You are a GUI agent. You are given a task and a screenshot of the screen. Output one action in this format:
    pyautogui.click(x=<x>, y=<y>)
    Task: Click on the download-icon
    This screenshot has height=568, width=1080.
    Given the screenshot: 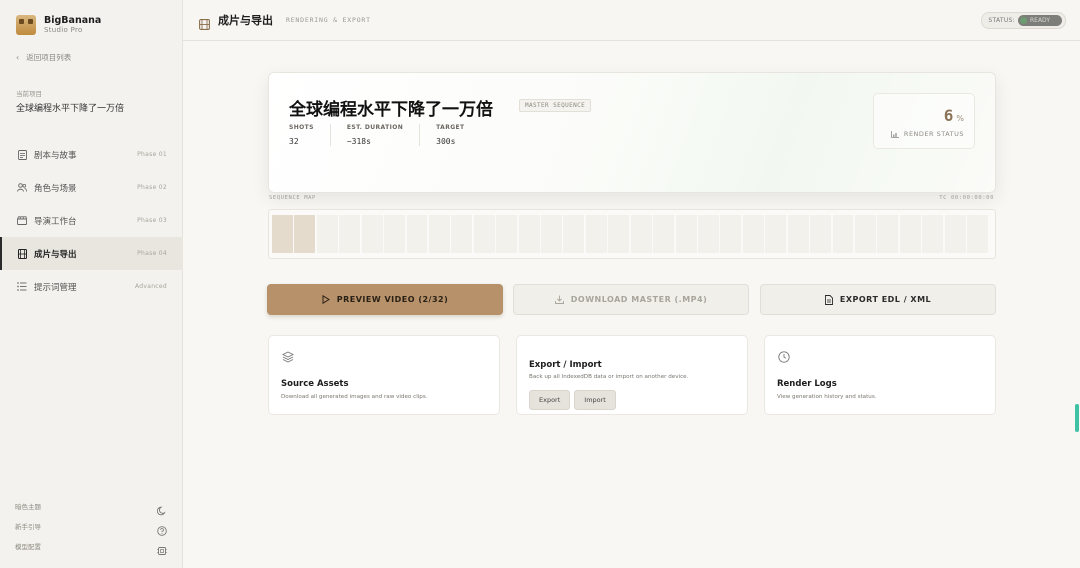 What is the action you would take?
    pyautogui.click(x=559, y=299)
    